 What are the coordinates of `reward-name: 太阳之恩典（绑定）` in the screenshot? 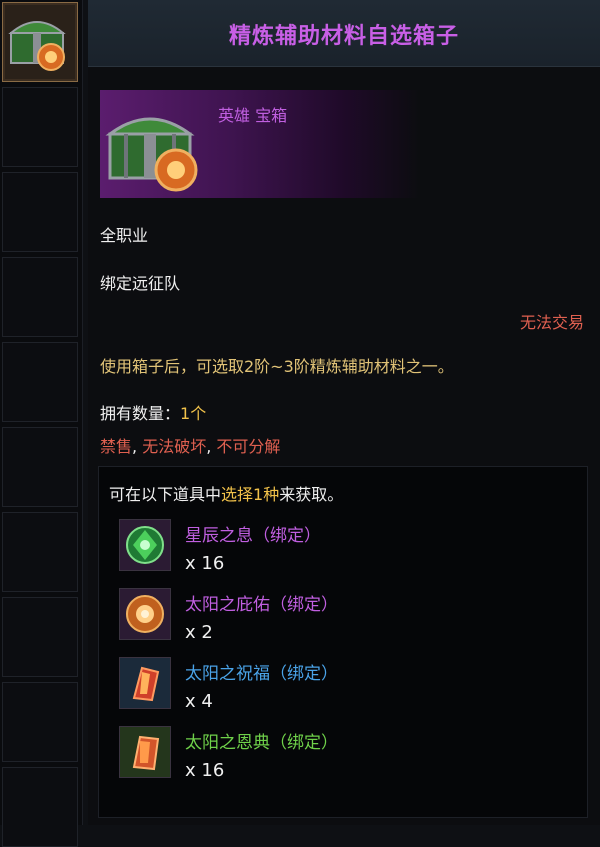 It's located at (261, 743).